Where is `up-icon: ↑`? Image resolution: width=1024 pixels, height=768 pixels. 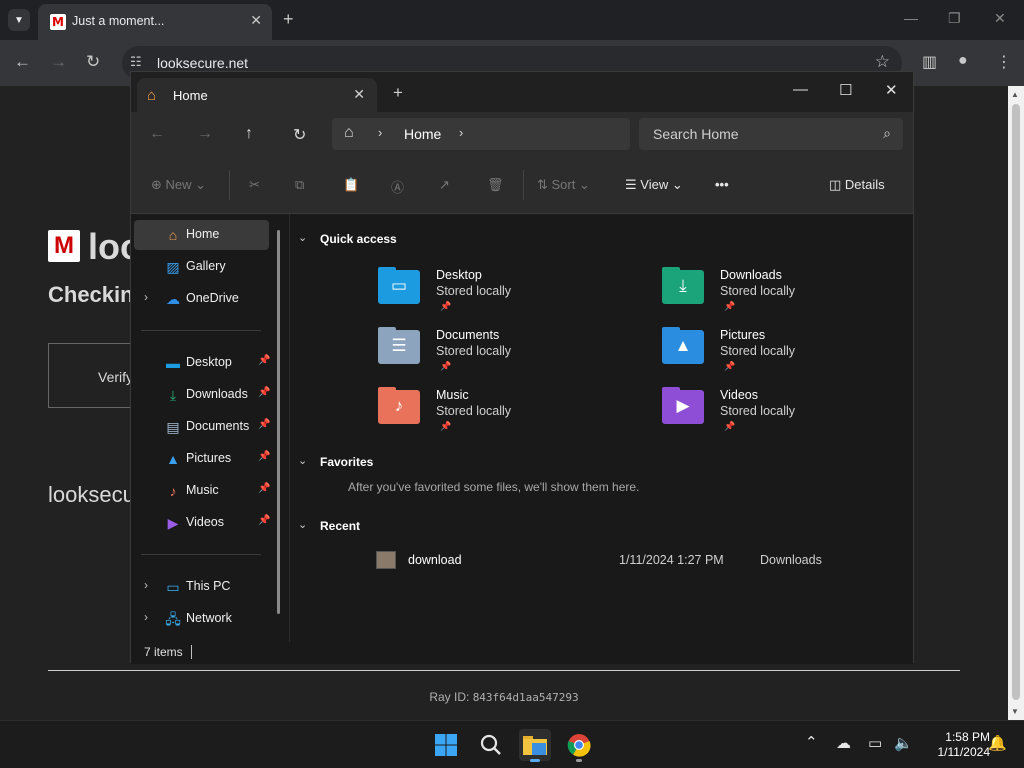
up-icon: ↑ is located at coordinates (249, 134).